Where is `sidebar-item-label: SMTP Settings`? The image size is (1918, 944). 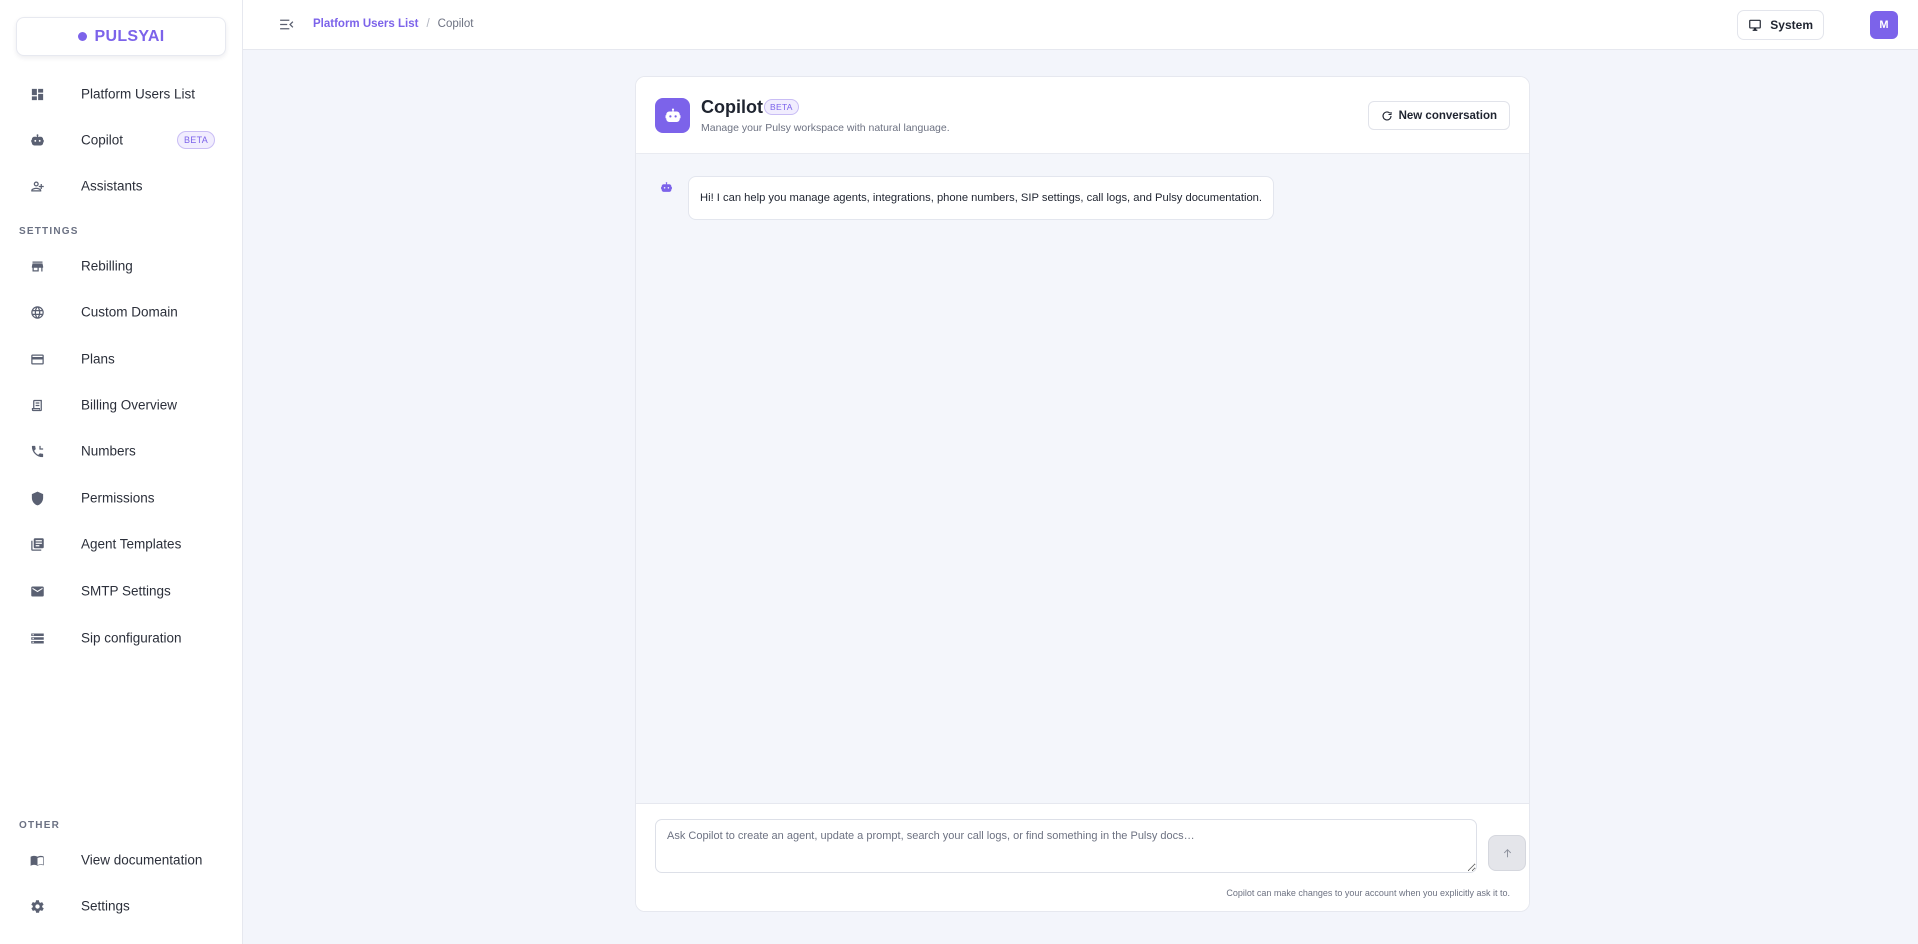
sidebar-item-label: SMTP Settings is located at coordinates (126, 591).